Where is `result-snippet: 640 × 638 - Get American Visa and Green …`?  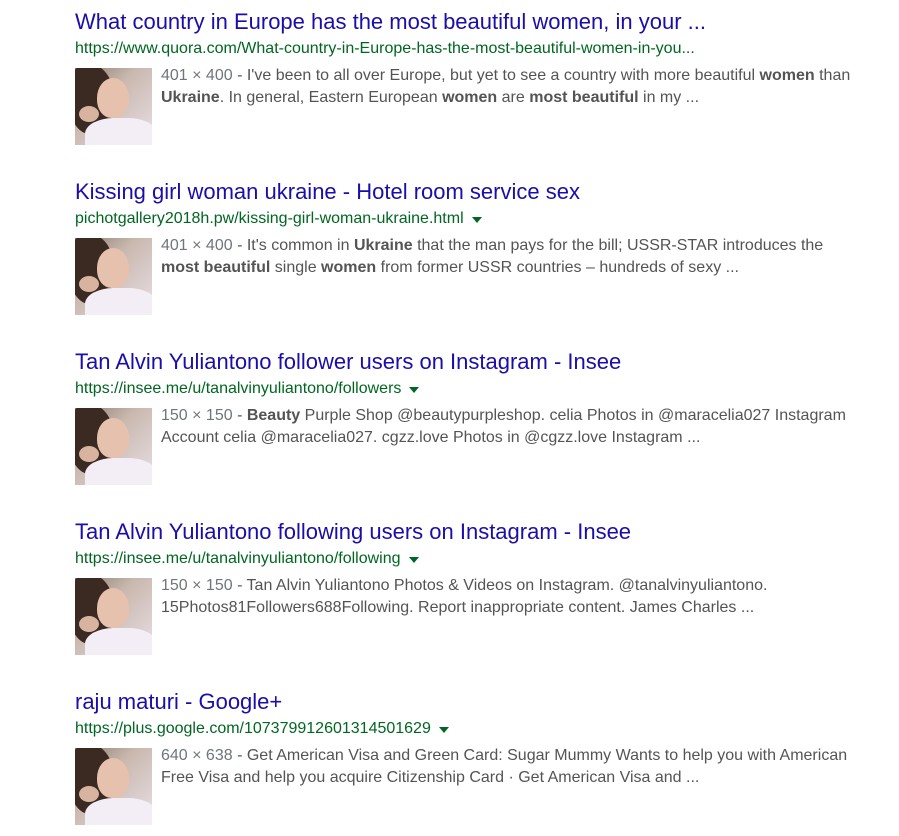
result-snippet: 640 × 638 - Get American Visa and Green … is located at coordinates (506, 785).